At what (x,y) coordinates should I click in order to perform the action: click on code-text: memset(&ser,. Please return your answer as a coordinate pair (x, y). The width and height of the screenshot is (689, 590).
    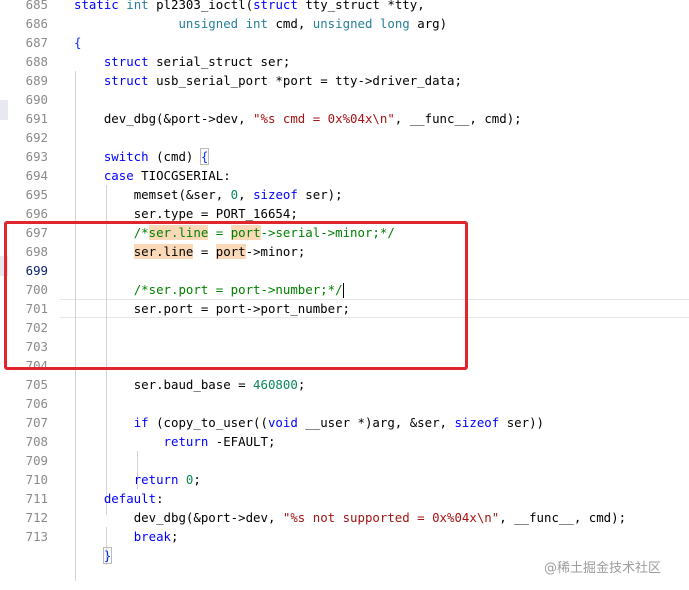
    Looking at the image, I should click on (182, 194).